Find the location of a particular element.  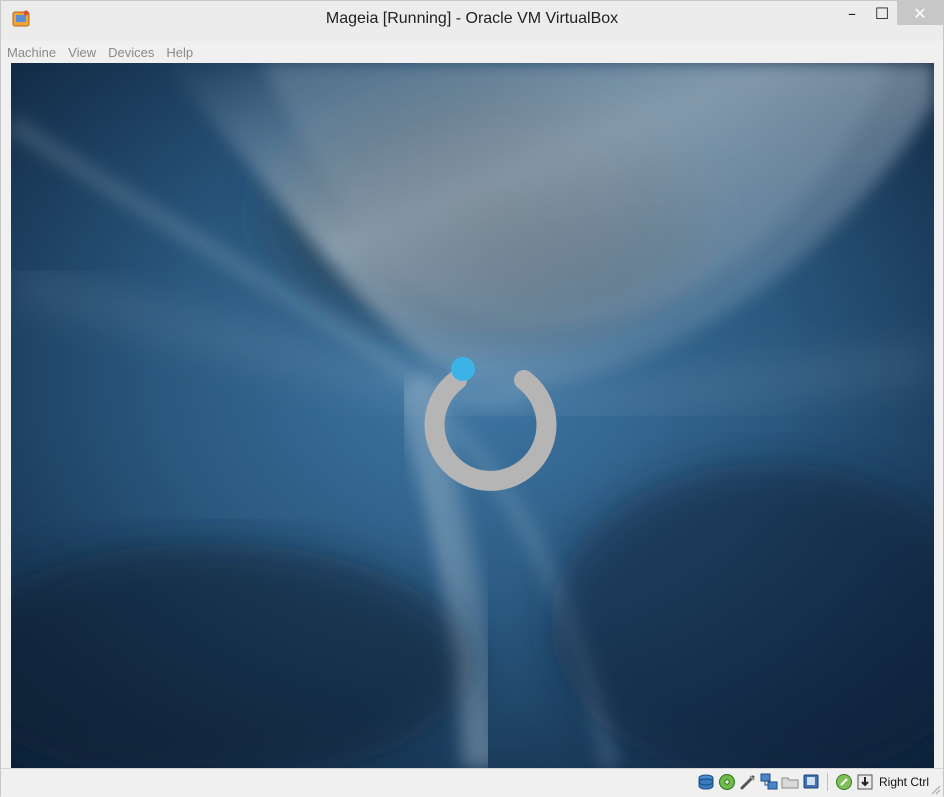

menu-help: Help is located at coordinates (179, 52).